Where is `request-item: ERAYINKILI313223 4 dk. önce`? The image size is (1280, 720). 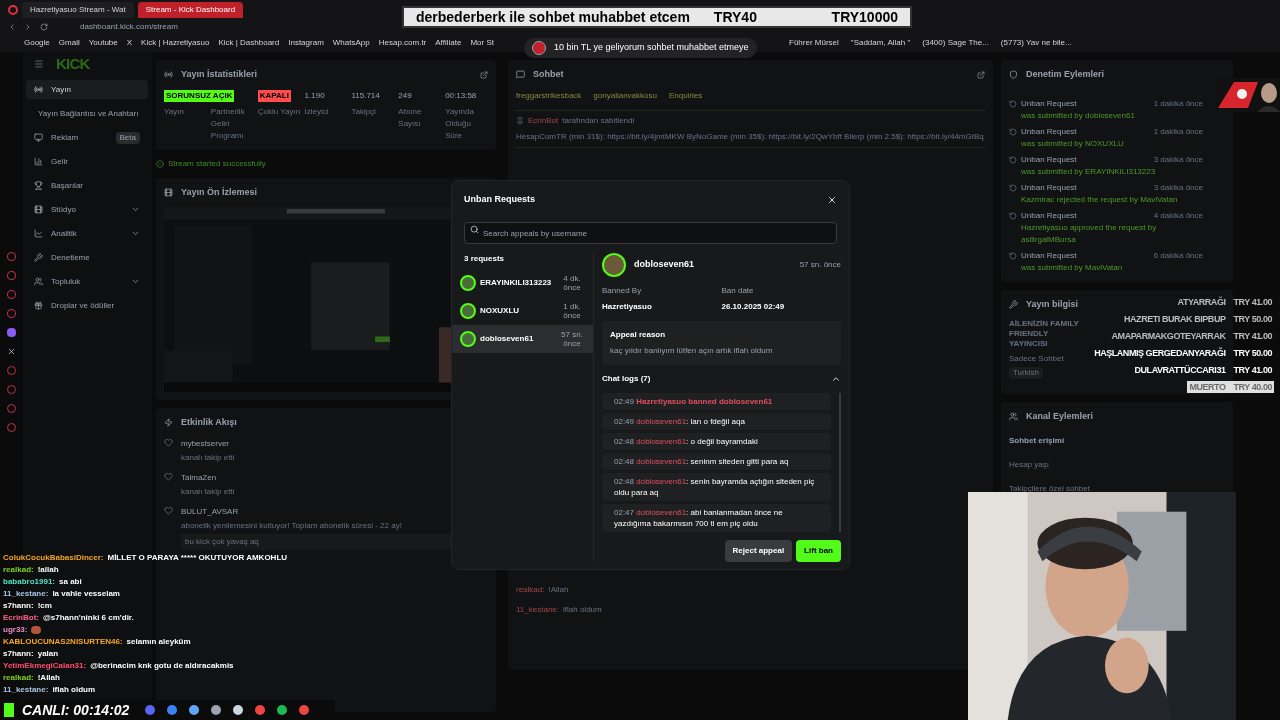
request-item: ERAYINKILI313223 4 dk. önce is located at coordinates (522, 282).